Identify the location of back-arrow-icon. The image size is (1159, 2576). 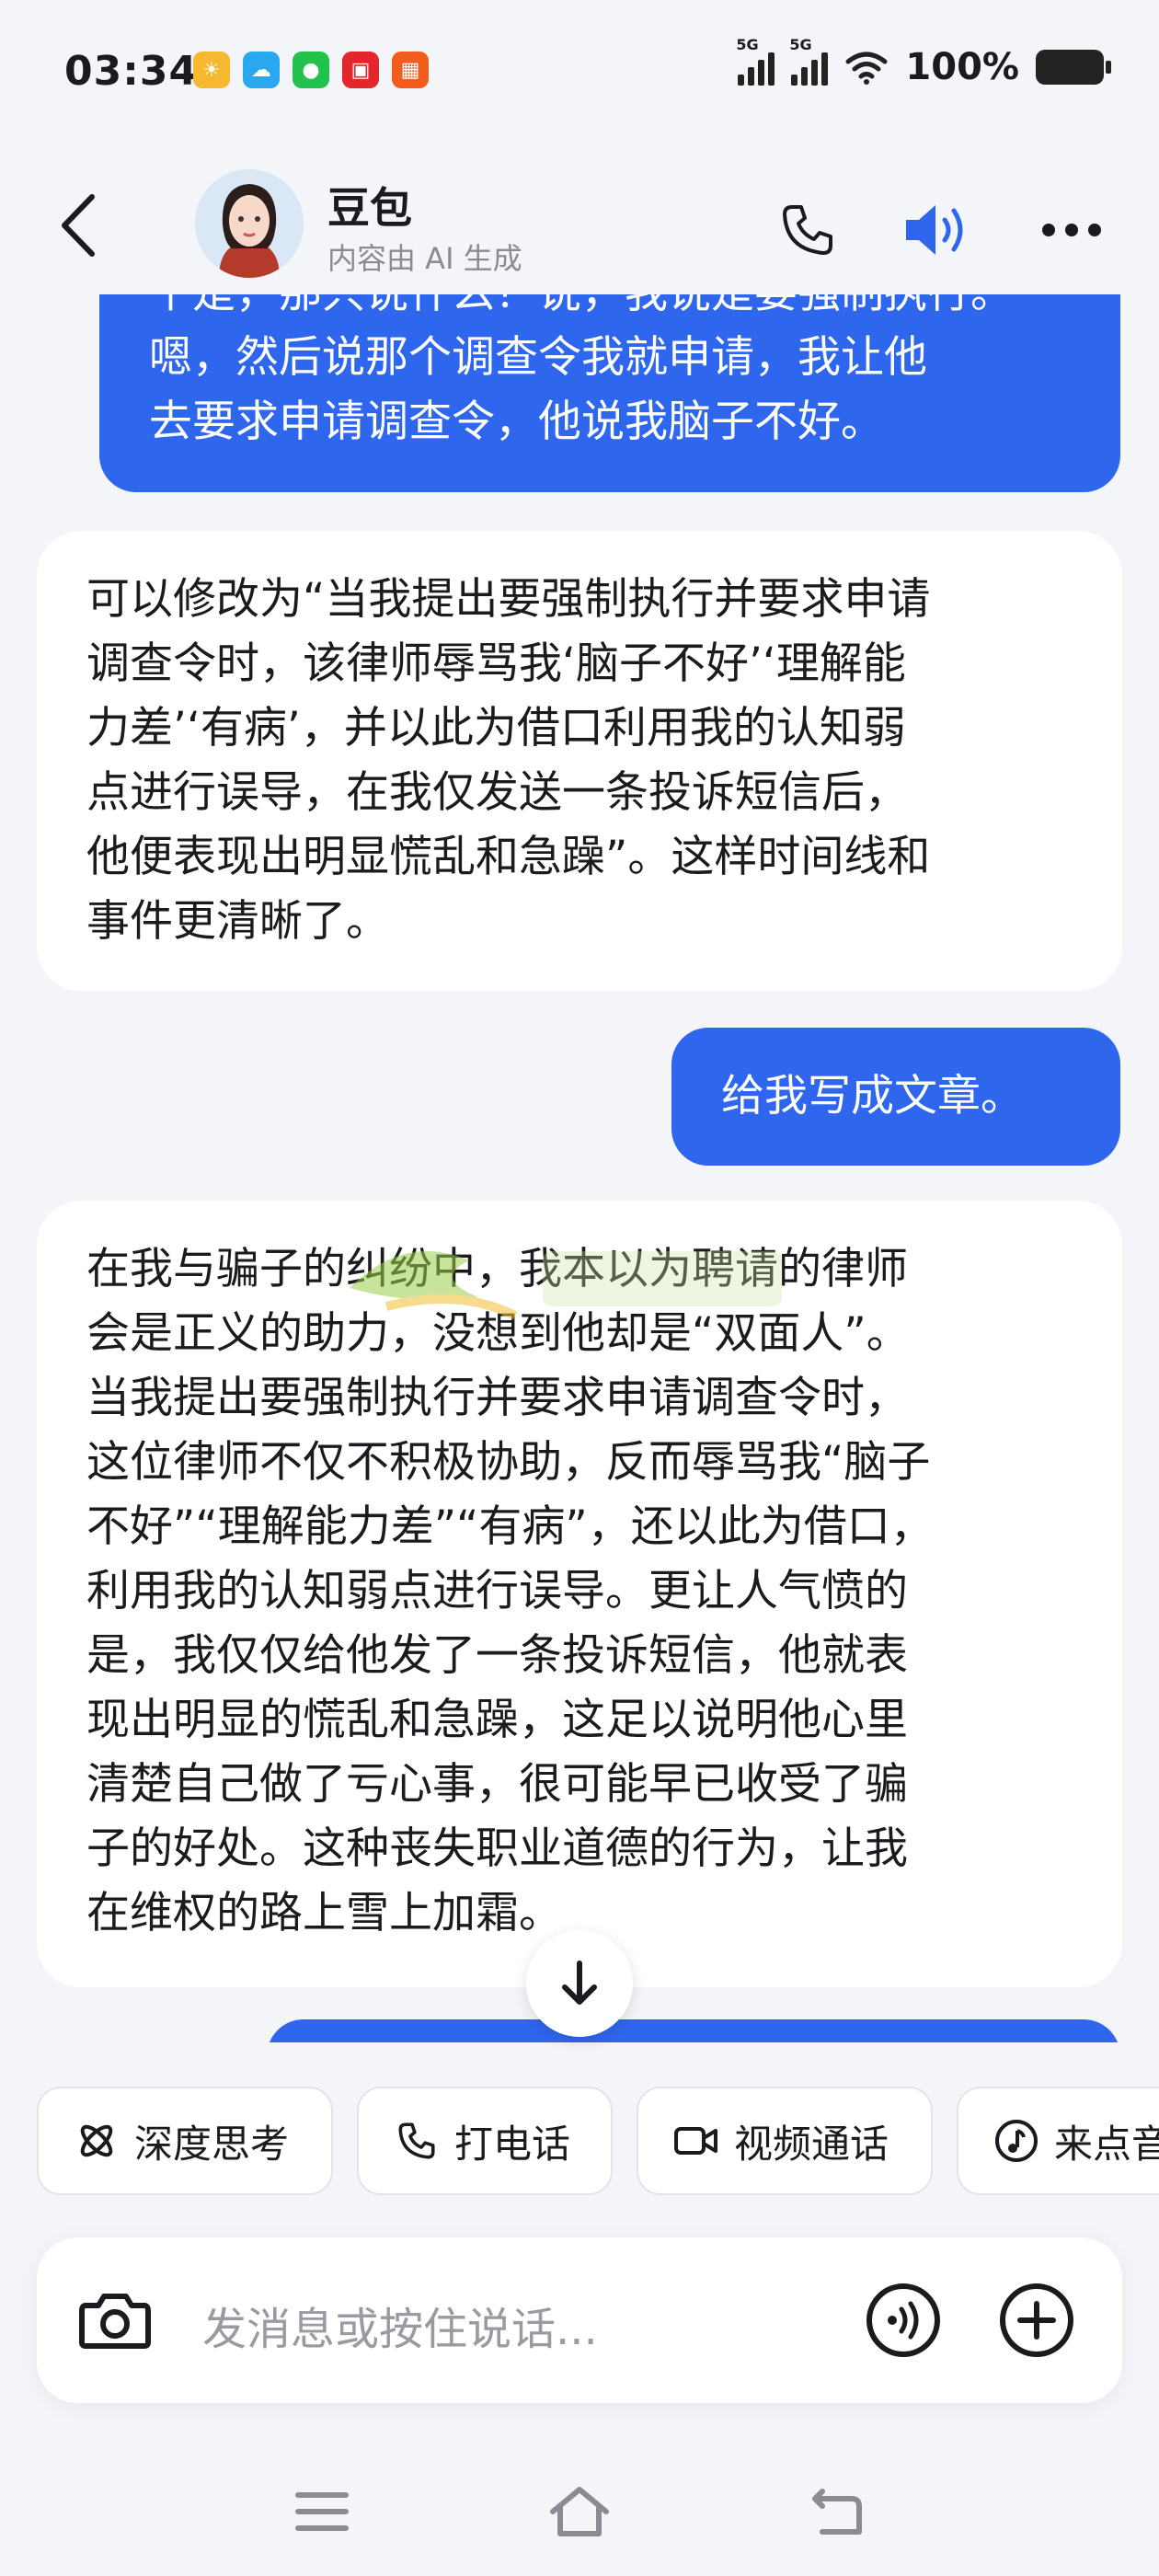
(837, 2512).